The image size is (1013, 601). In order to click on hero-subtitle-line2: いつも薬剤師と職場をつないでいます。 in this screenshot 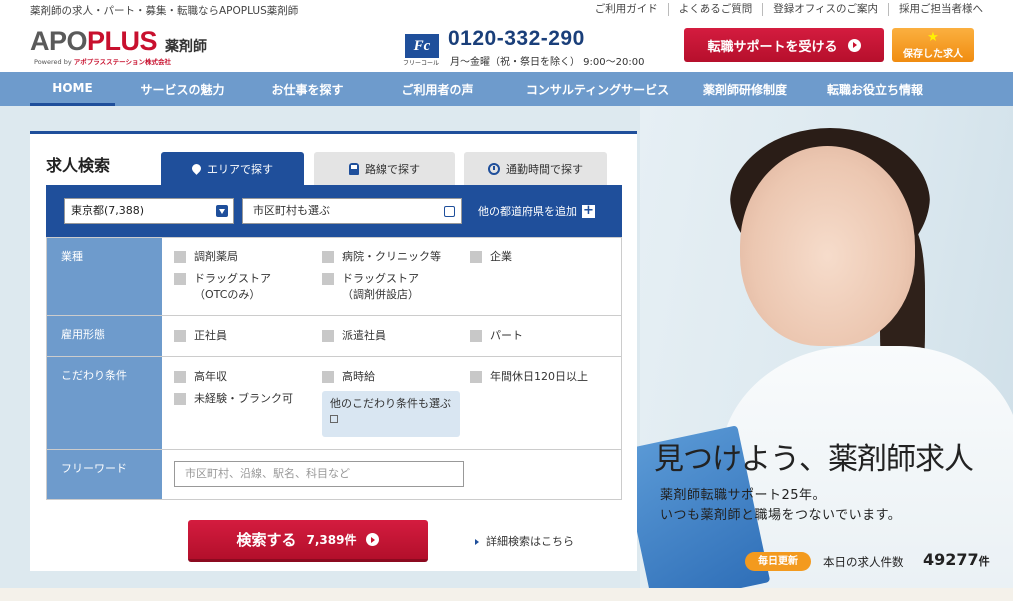, I will do `click(781, 515)`.